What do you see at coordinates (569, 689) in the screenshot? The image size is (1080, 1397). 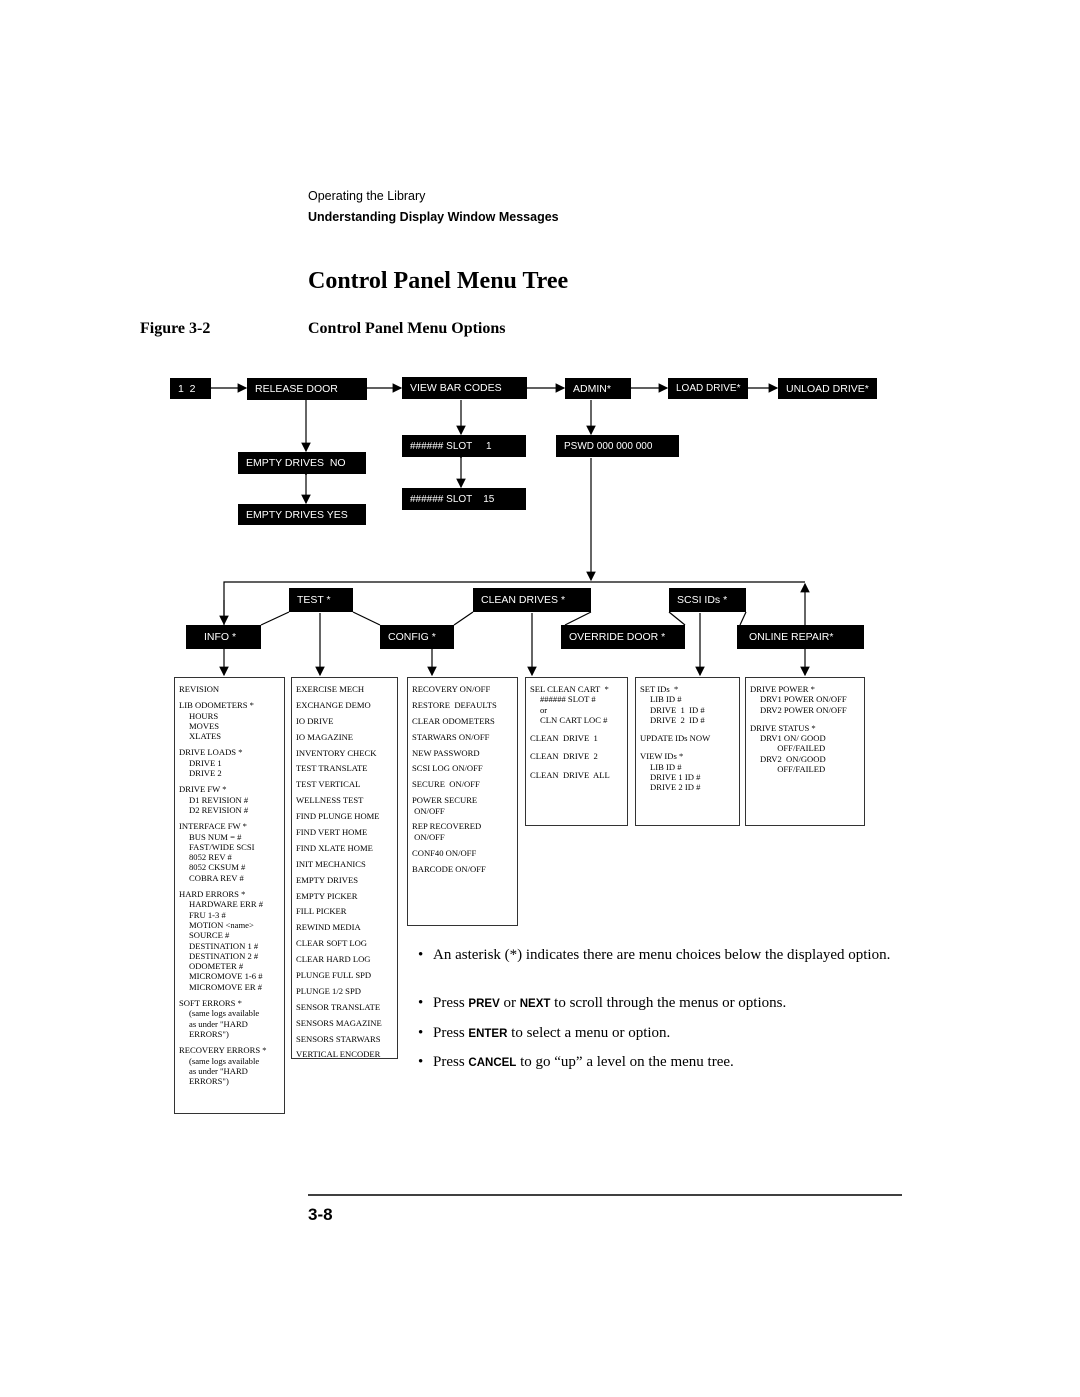 I see `menu-option: SEL CLEAN CART *` at bounding box center [569, 689].